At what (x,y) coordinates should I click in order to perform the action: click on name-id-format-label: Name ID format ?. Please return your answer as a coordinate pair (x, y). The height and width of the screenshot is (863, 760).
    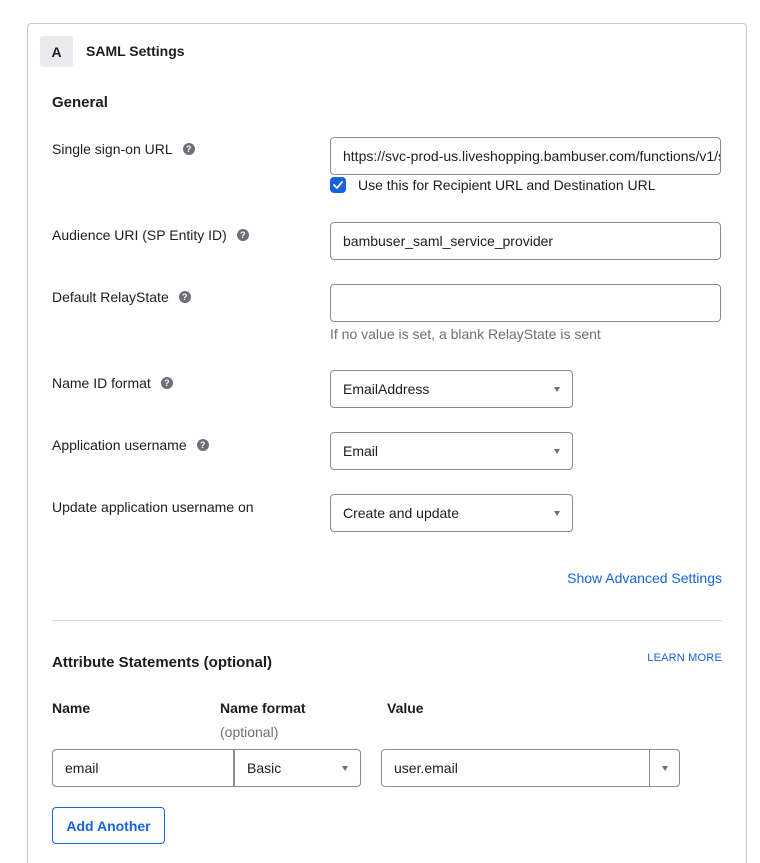
    Looking at the image, I should click on (112, 383).